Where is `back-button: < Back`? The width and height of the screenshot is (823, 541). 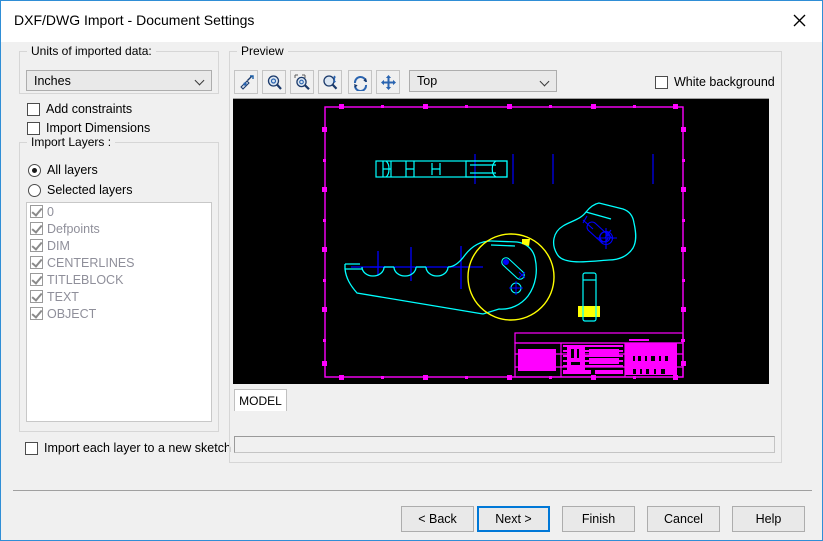
back-button: < Back is located at coordinates (437, 519).